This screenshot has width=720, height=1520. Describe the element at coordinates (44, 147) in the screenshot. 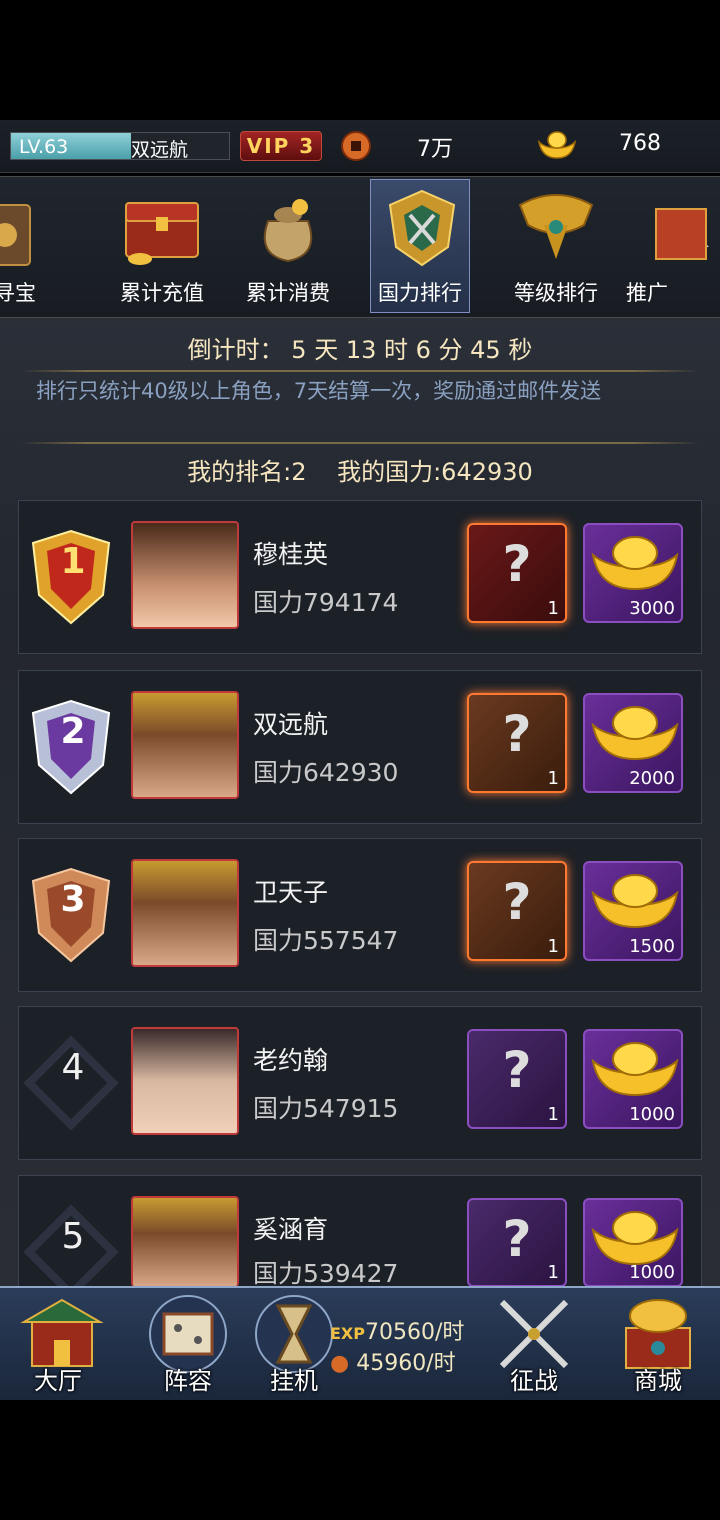

I see `level-text: LV.63` at that location.